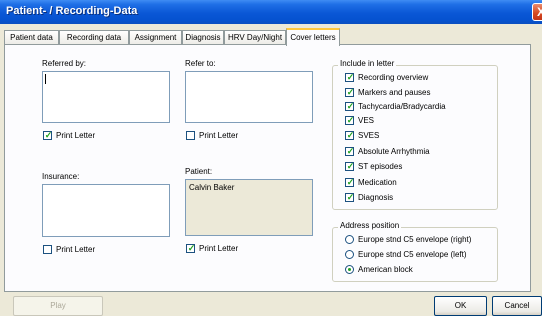 The height and width of the screenshot is (316, 542). What do you see at coordinates (380, 166) in the screenshot?
I see `include-st-episodes-label: ST episodes` at bounding box center [380, 166].